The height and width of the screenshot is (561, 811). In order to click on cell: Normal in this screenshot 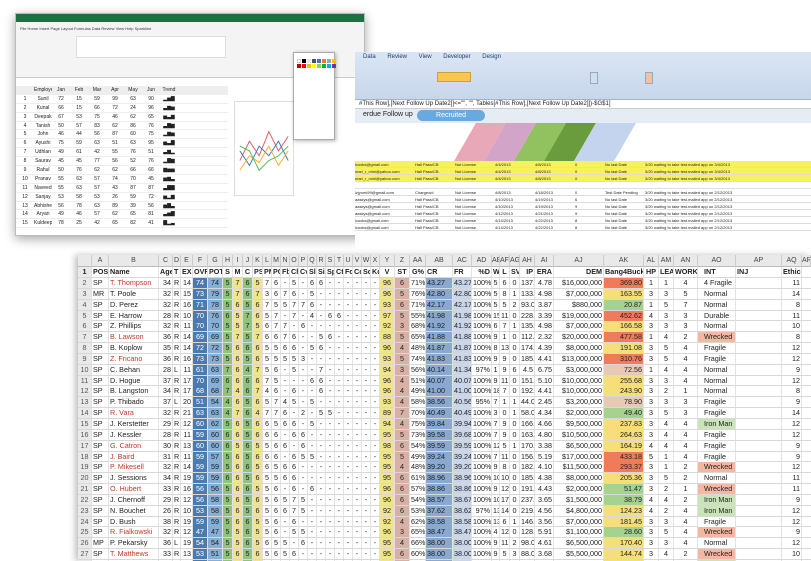, I will do `click(717, 304)`.